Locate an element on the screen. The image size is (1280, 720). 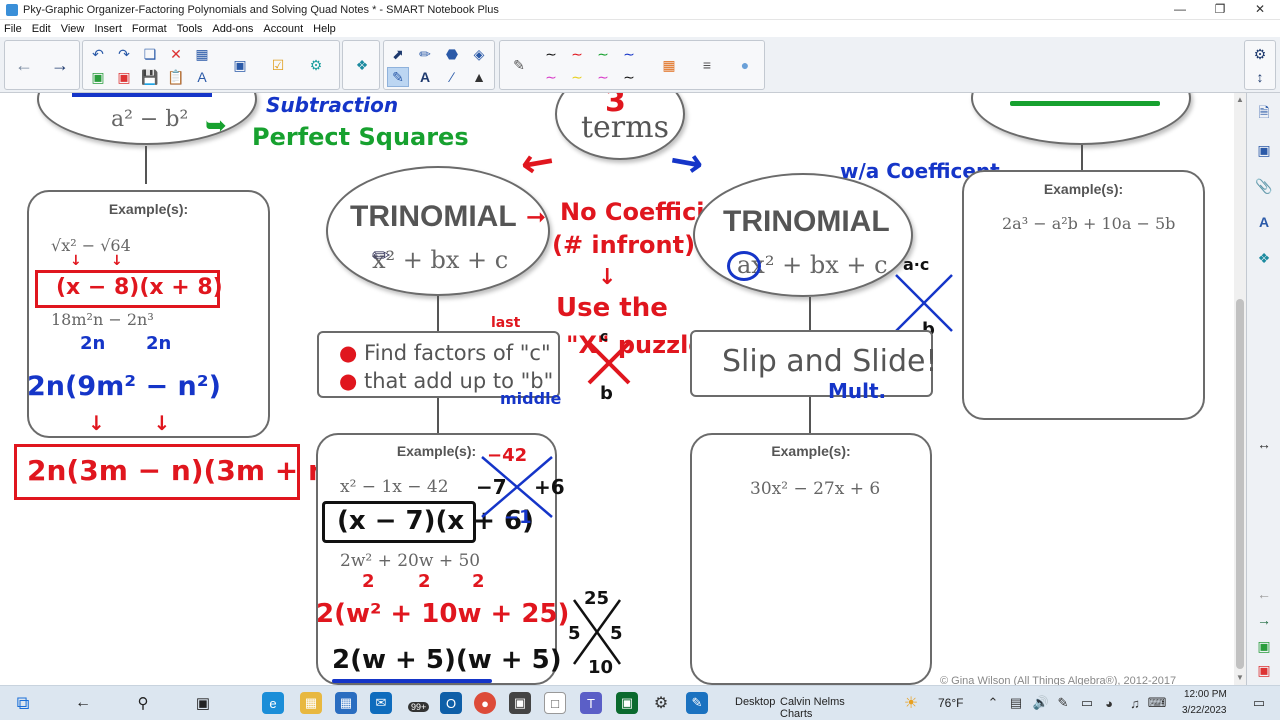
pen-input-icon: ✎ is located at coordinates (1063, 703).